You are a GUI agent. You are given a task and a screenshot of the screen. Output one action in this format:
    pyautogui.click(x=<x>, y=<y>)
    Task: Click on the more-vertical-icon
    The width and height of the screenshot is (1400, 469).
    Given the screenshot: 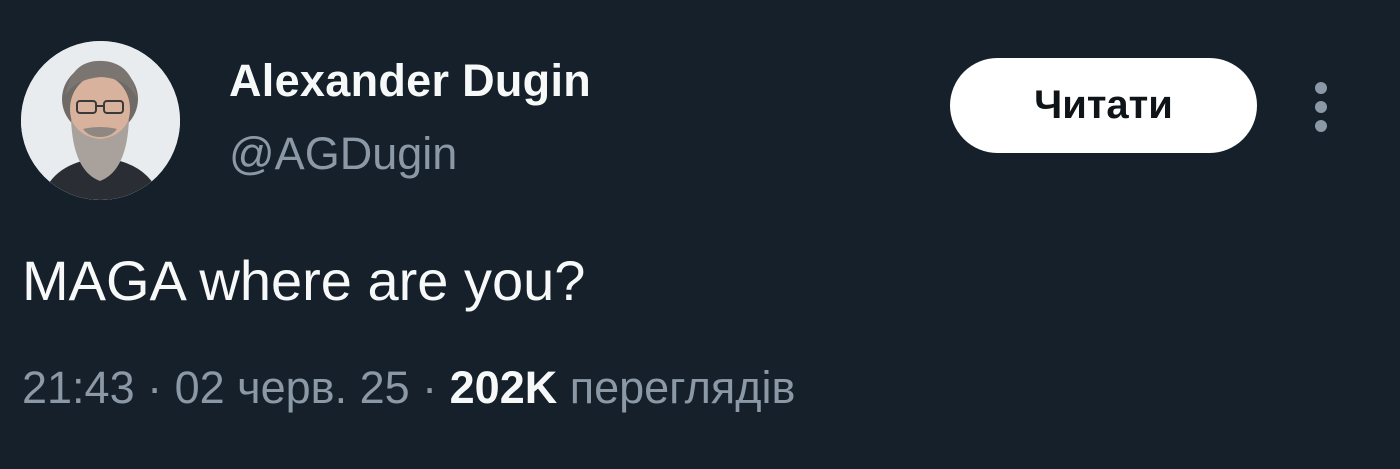 What is the action you would take?
    pyautogui.click(x=1321, y=107)
    